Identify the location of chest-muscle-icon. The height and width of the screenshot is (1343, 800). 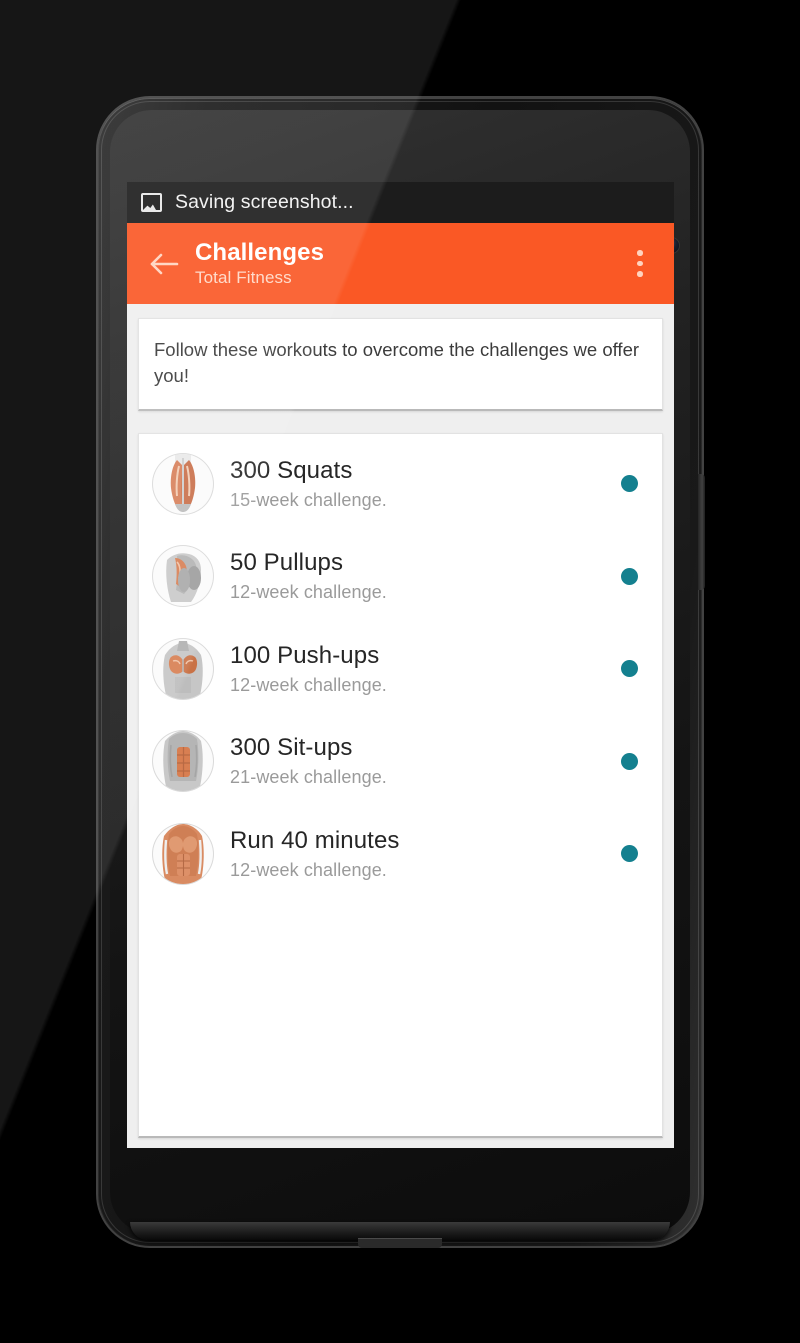
(183, 668).